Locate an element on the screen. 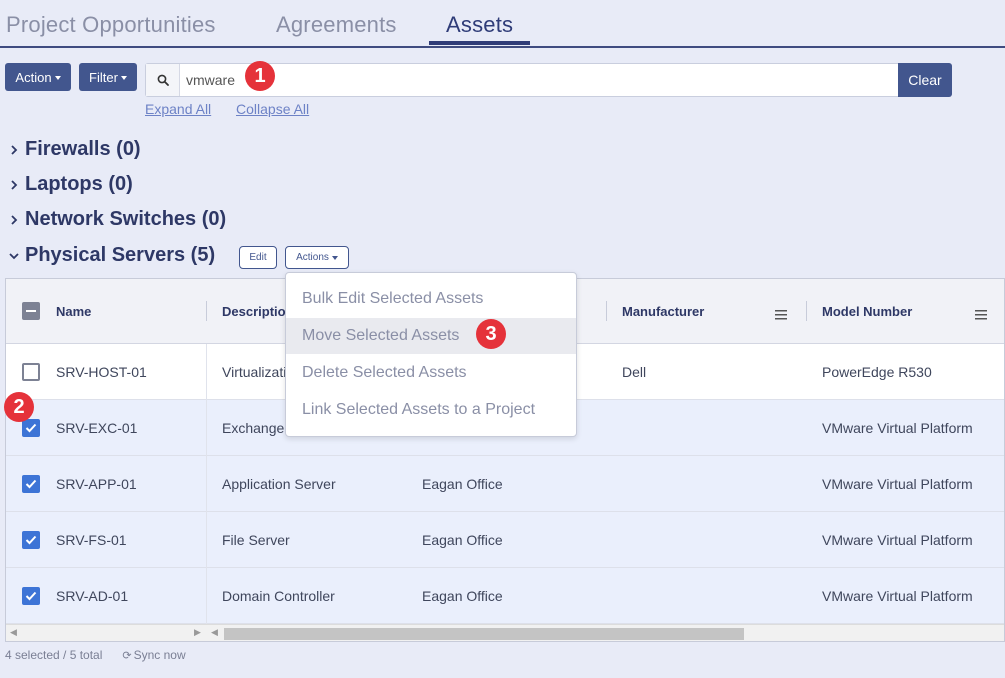  expand-all-link: Expand All is located at coordinates (178, 109).